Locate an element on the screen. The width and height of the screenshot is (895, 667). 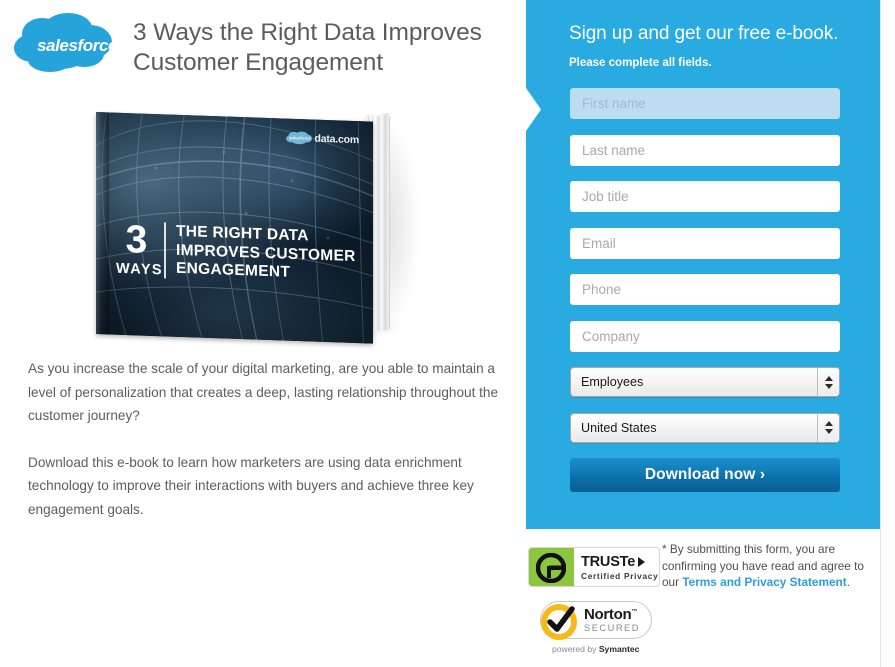
first-name-input: First name is located at coordinates (705, 103).